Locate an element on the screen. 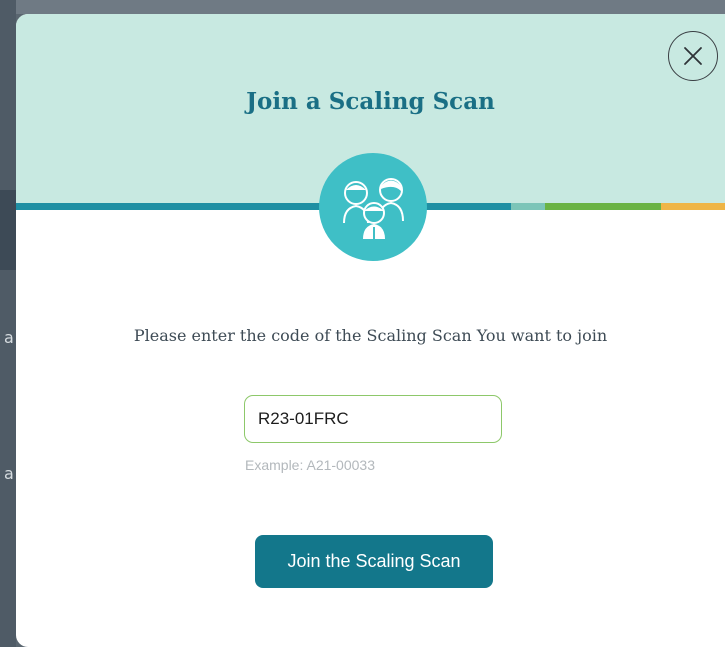  group-people-icon is located at coordinates (373, 208).